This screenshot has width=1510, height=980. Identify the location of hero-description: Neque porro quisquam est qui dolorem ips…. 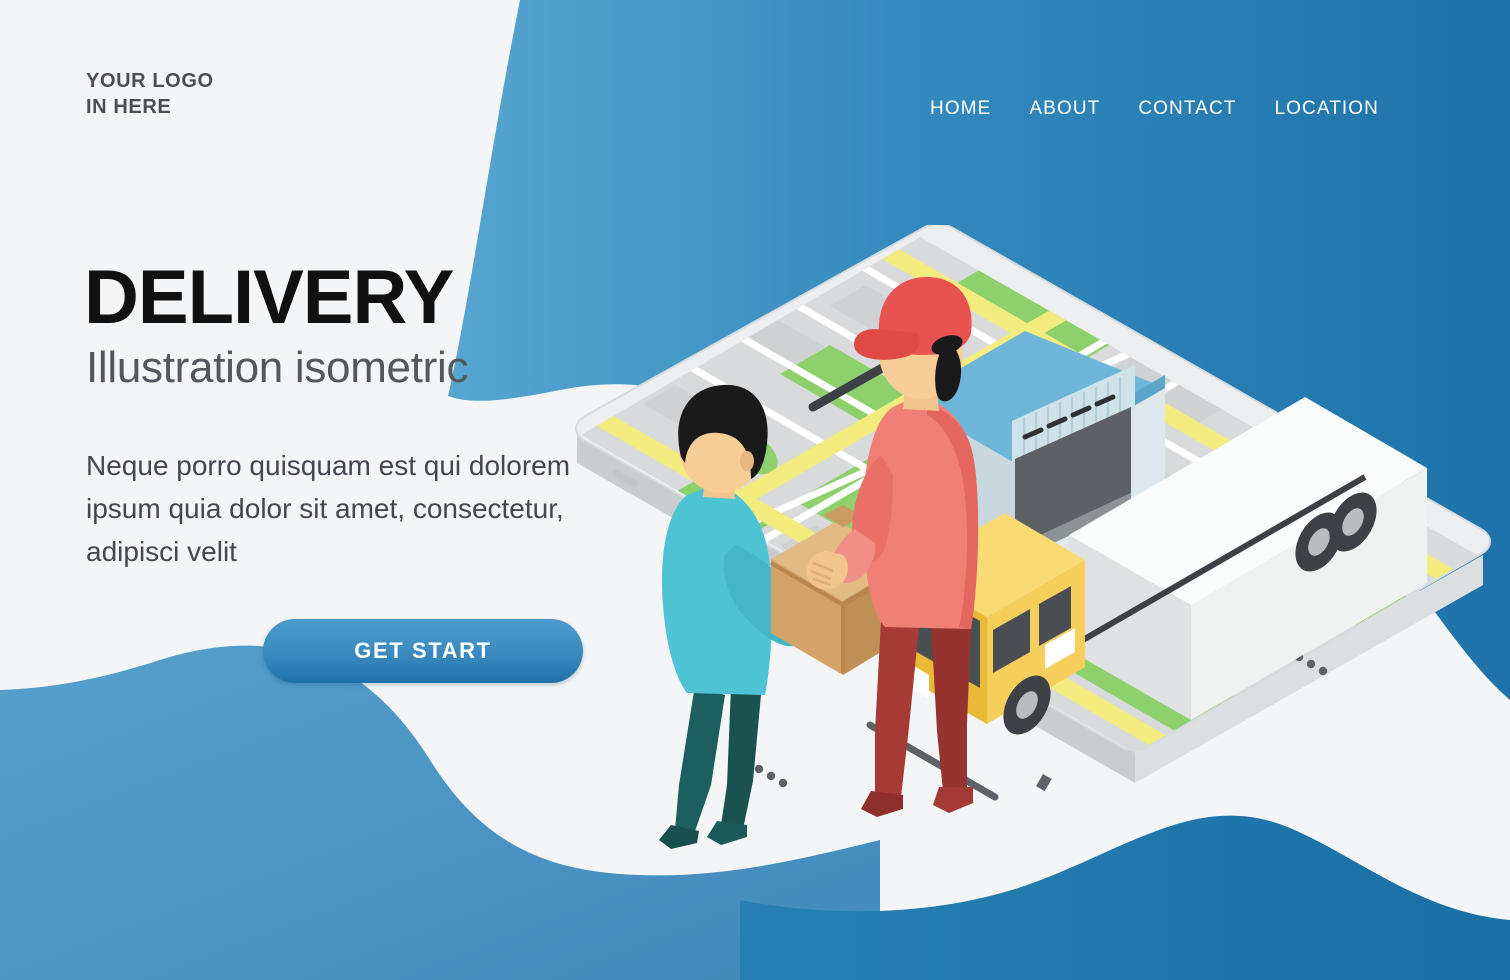
(328, 508).